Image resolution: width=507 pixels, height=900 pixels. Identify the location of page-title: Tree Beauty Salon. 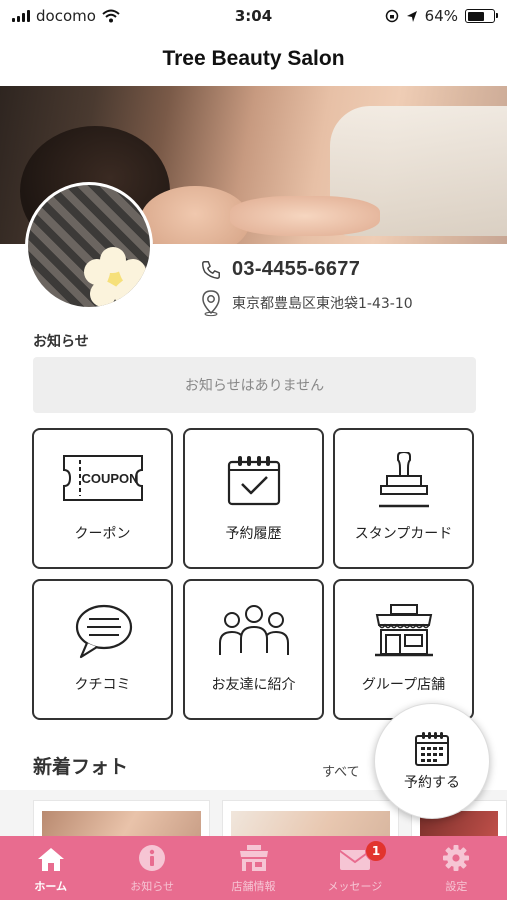
(253, 58).